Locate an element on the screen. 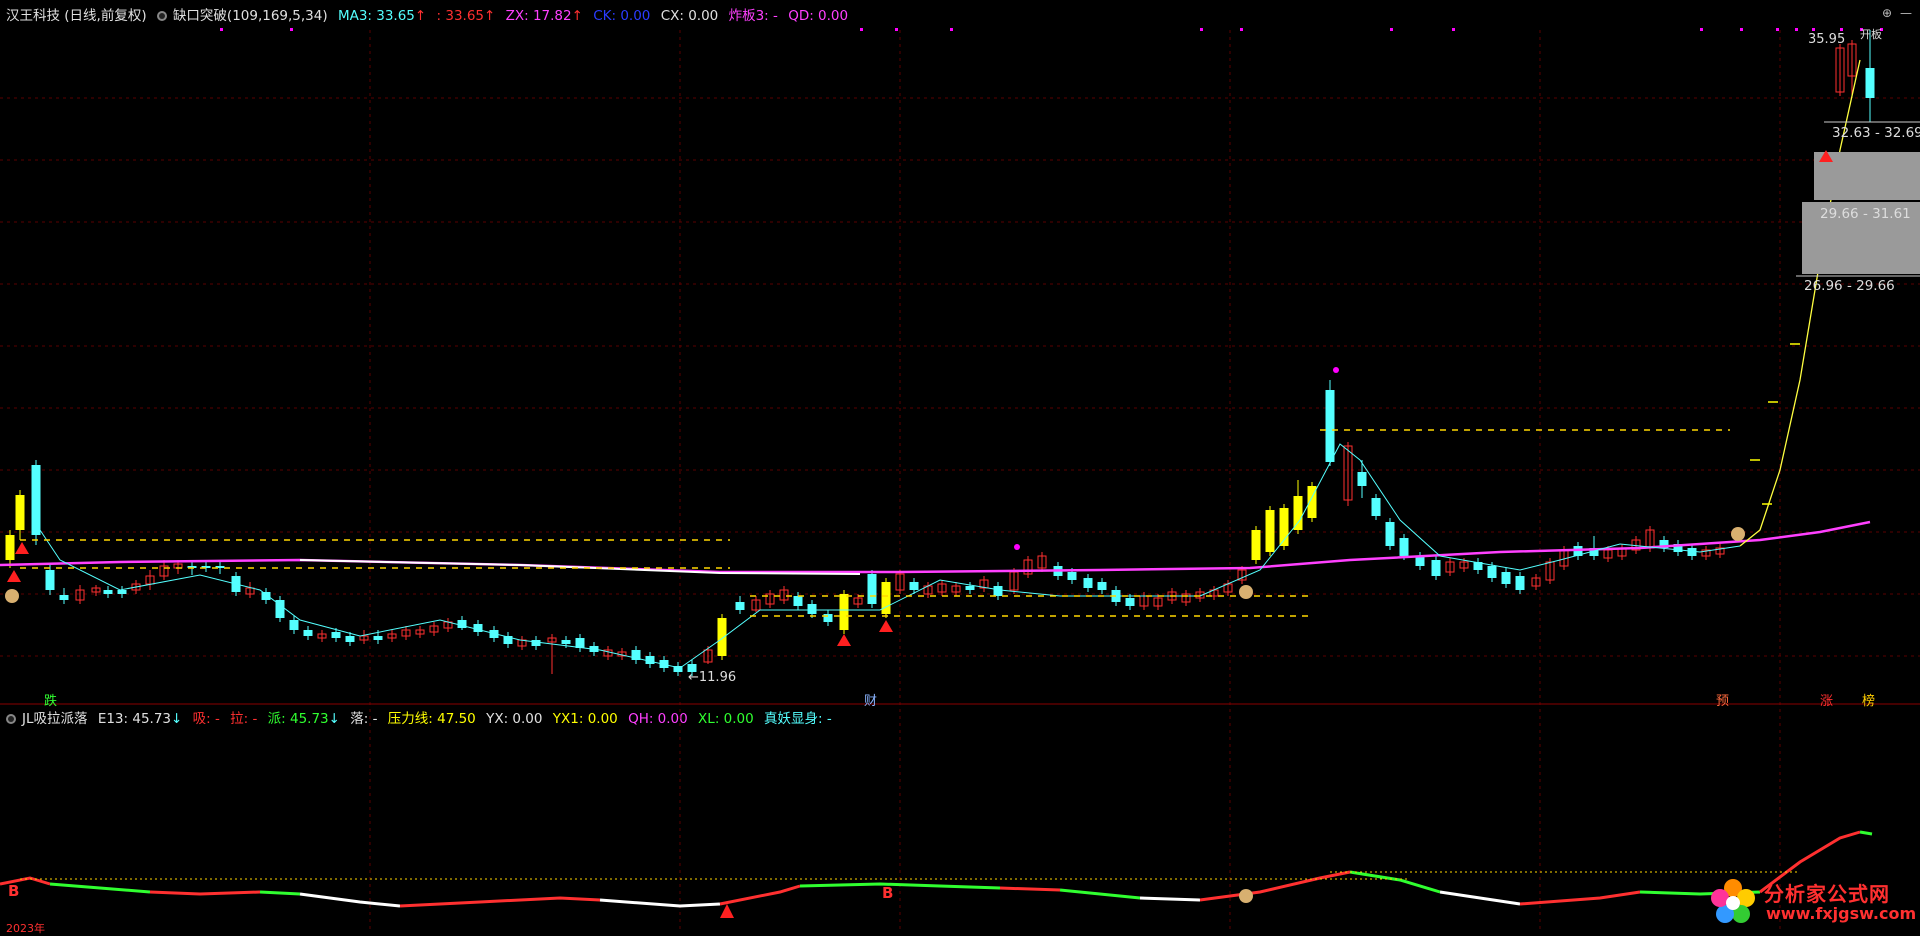 This screenshot has height=936, width=1920. site-watermark: 分析家公式网 www.fxjgsw.com is located at coordinates (1811, 901).